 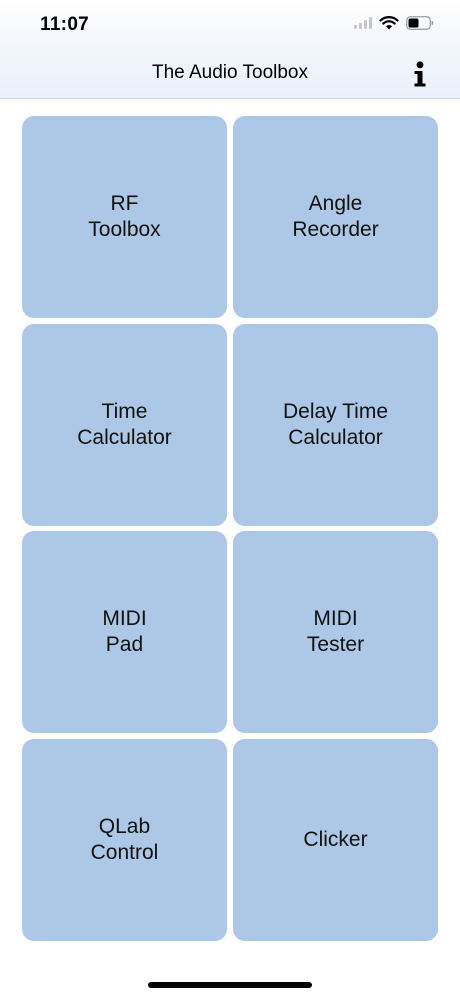 What do you see at coordinates (363, 22) in the screenshot?
I see `cellular-signal-icon` at bounding box center [363, 22].